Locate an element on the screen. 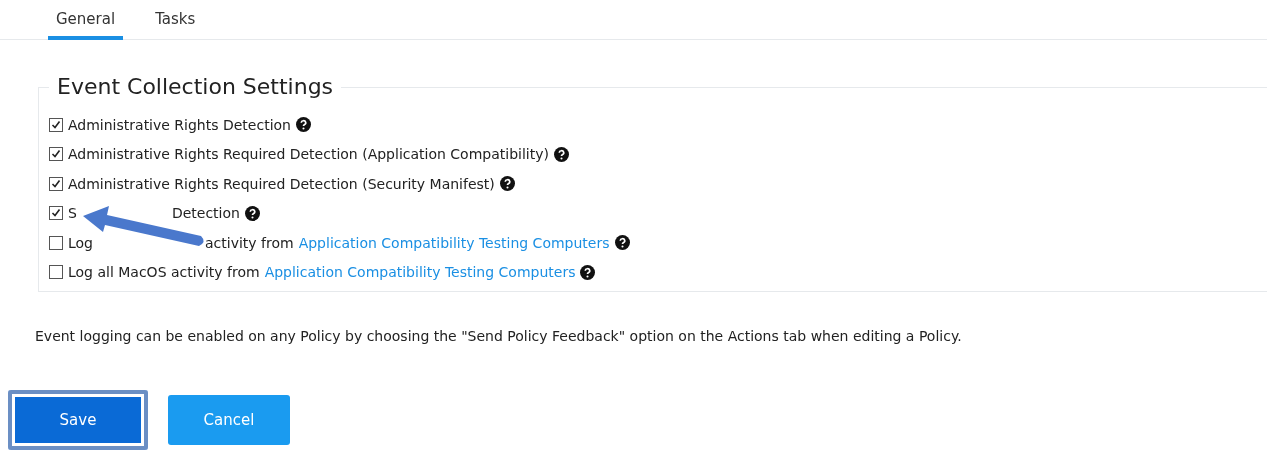  cancel-button: Cancel is located at coordinates (229, 420).